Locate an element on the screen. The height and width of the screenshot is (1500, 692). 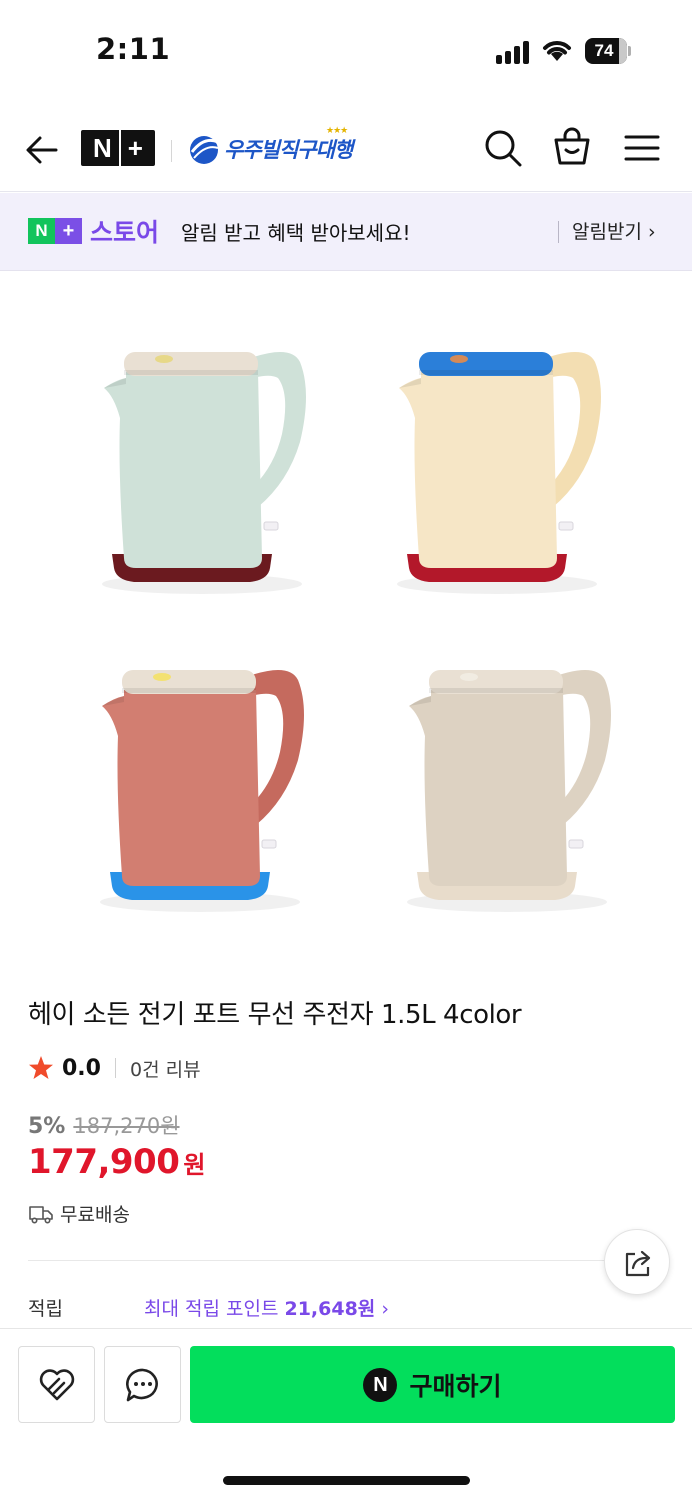
naver-plus-store-logo: N + is located at coordinates (118, 148).